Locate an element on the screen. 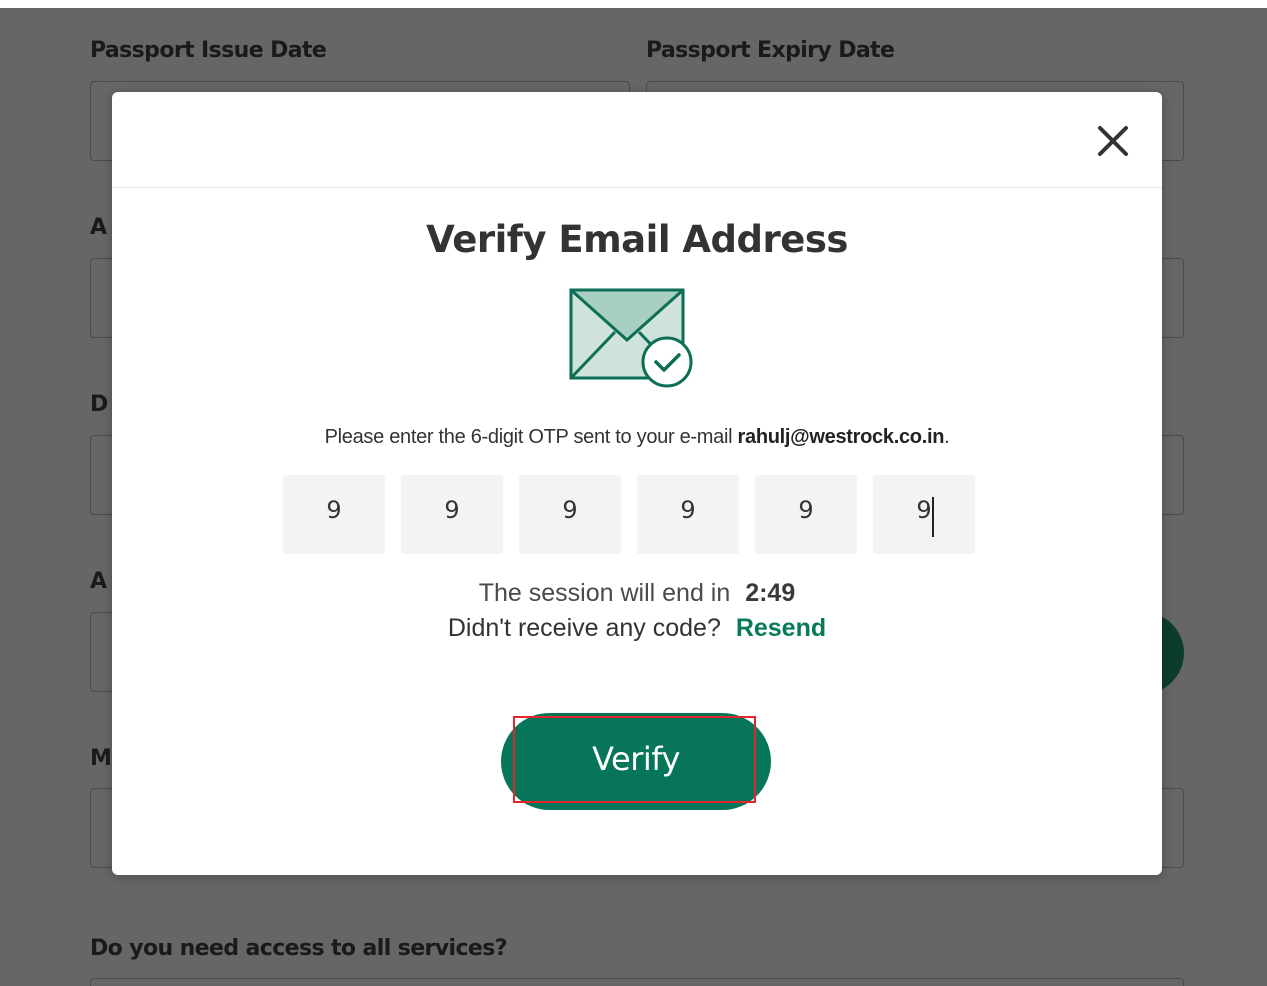 This screenshot has height=986, width=1267. verify-button: Verify is located at coordinates (636, 761).